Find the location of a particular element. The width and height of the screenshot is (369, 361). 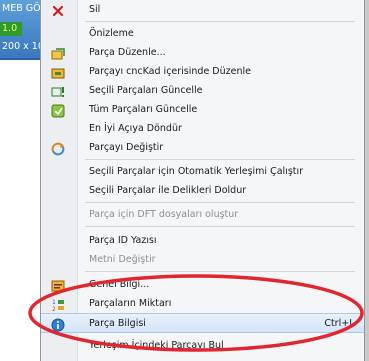

menu-item-fill-holes: Seçili Parçalar ile Delikleri Doldur is located at coordinates (202, 191).